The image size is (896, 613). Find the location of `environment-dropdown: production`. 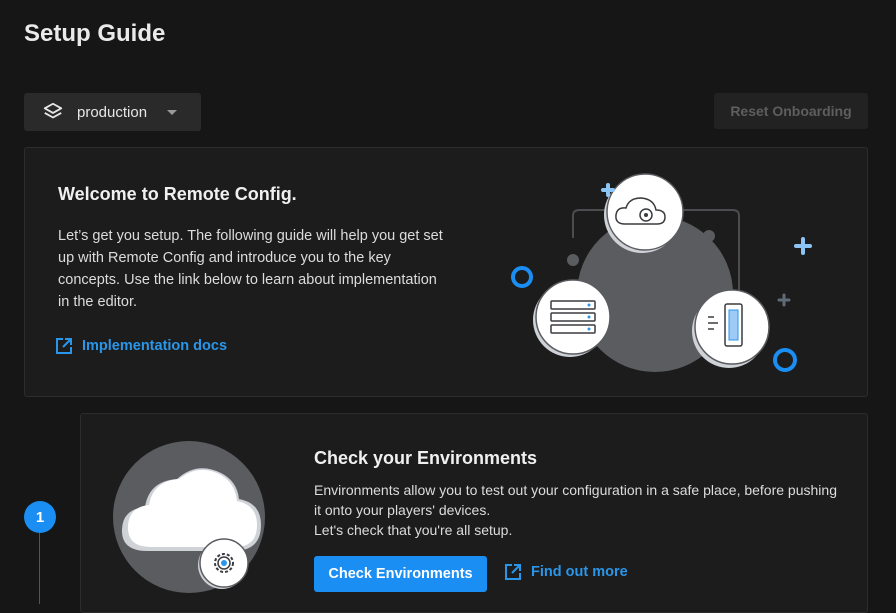

environment-dropdown: production is located at coordinates (112, 112).